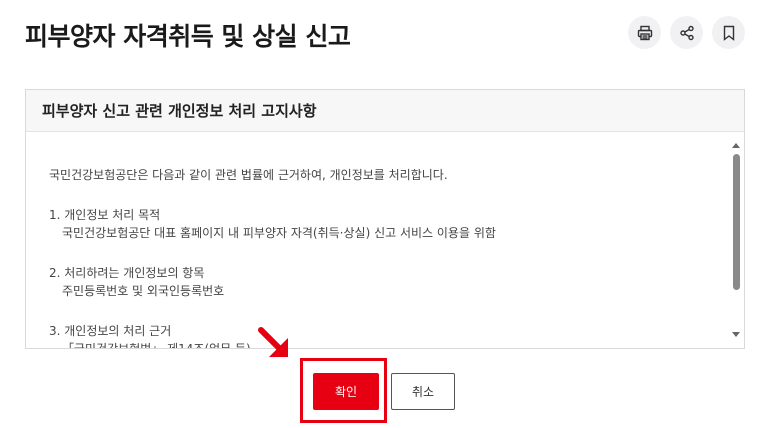 The width and height of the screenshot is (766, 428). What do you see at coordinates (110, 331) in the screenshot?
I see `notice-item-title: 3. 개인정보의 처리 근거` at bounding box center [110, 331].